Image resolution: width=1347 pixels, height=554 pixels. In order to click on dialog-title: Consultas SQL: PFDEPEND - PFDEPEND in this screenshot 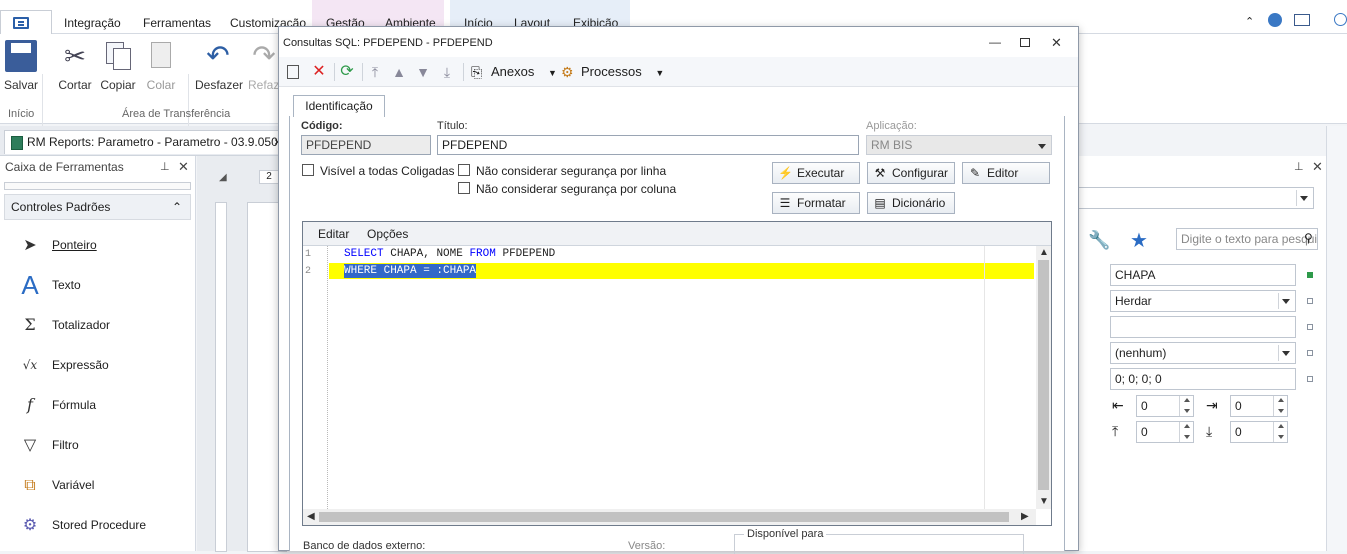, I will do `click(388, 43)`.